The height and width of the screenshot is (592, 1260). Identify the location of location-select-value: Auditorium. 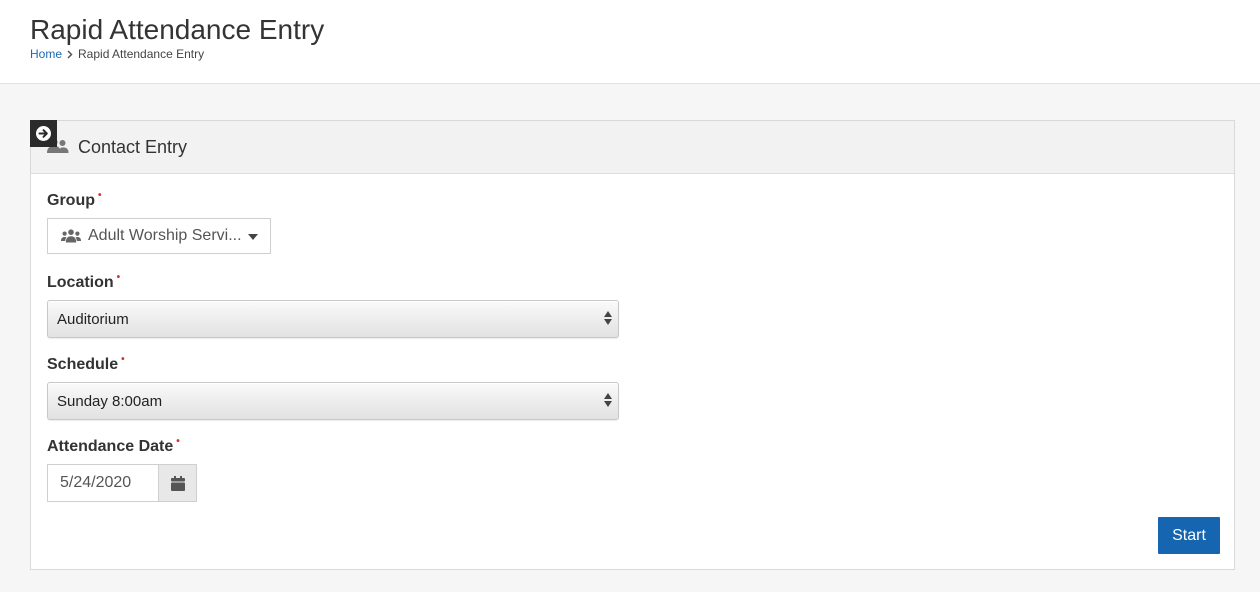
(93, 319).